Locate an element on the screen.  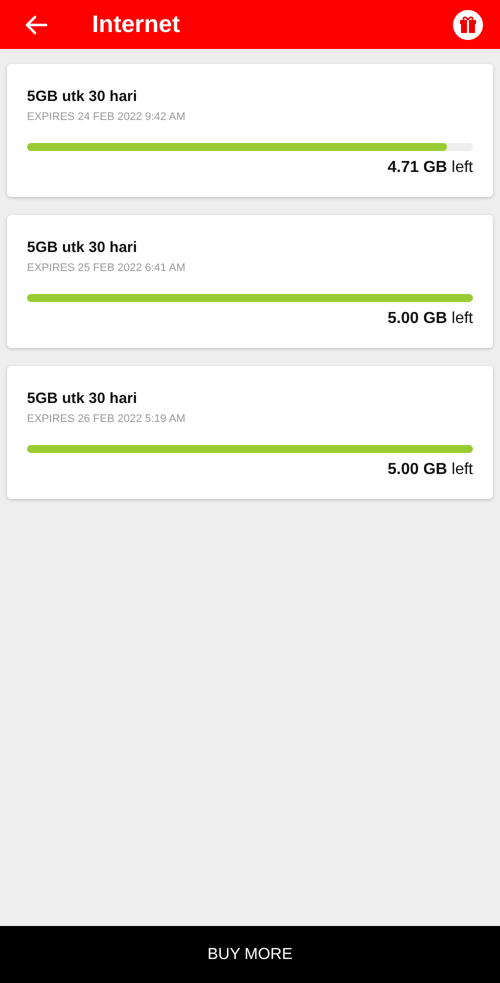
data-remaining: 4.71 GB left is located at coordinates (429, 168).